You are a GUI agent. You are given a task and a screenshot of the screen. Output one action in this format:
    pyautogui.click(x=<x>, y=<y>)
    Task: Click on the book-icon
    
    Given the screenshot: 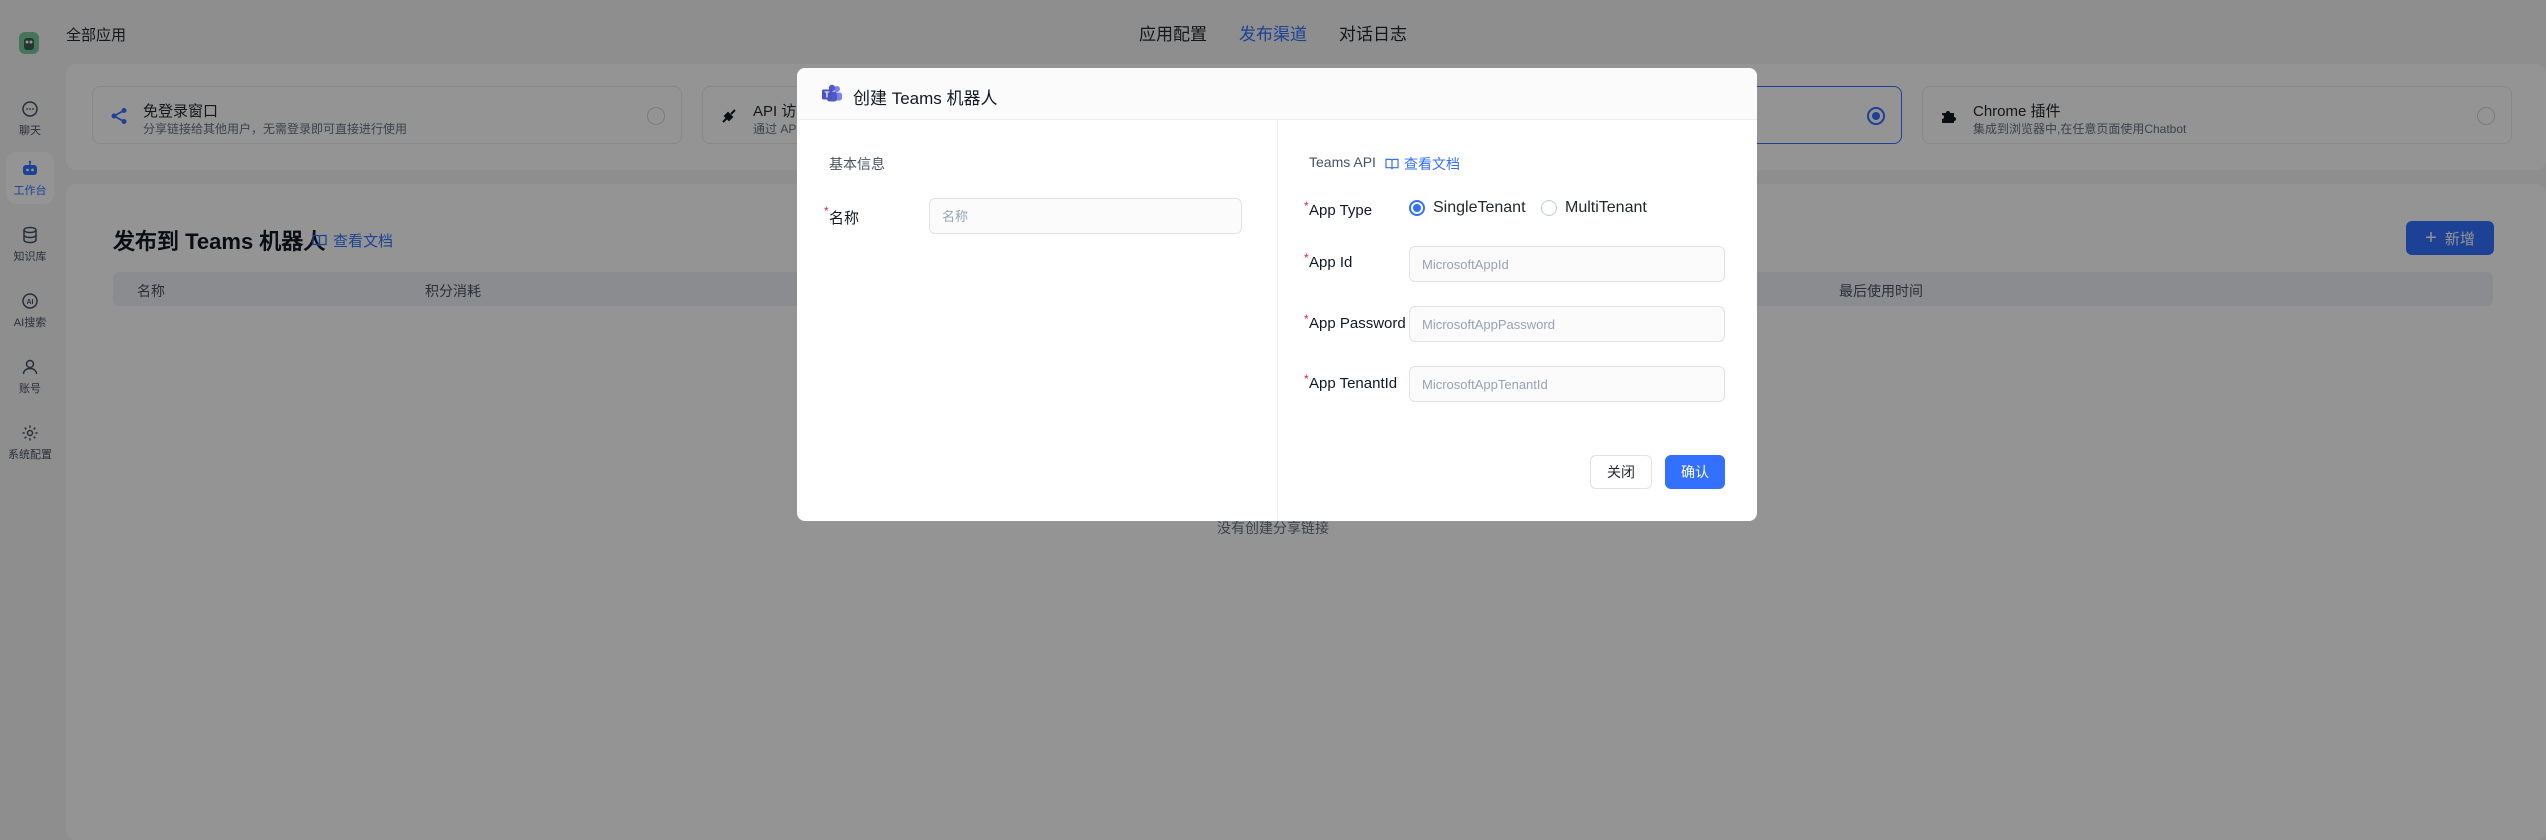 What is the action you would take?
    pyautogui.click(x=1392, y=164)
    